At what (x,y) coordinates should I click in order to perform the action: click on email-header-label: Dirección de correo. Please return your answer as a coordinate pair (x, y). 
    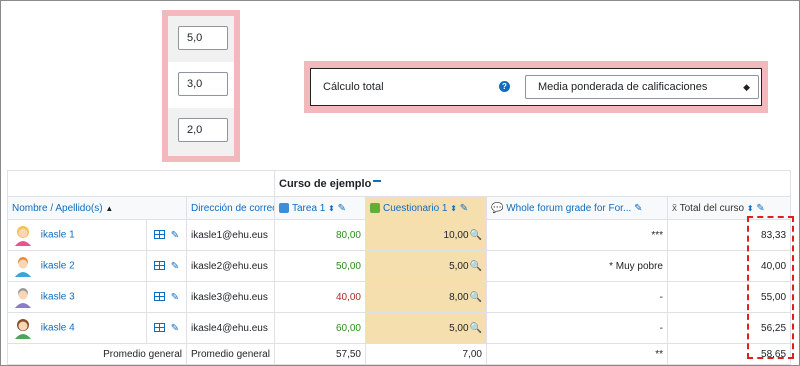
    Looking at the image, I should click on (232, 208).